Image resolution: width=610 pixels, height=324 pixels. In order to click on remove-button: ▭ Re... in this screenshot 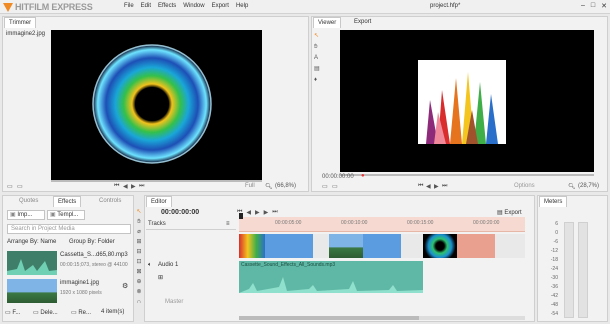, I will do `click(81, 312)`.